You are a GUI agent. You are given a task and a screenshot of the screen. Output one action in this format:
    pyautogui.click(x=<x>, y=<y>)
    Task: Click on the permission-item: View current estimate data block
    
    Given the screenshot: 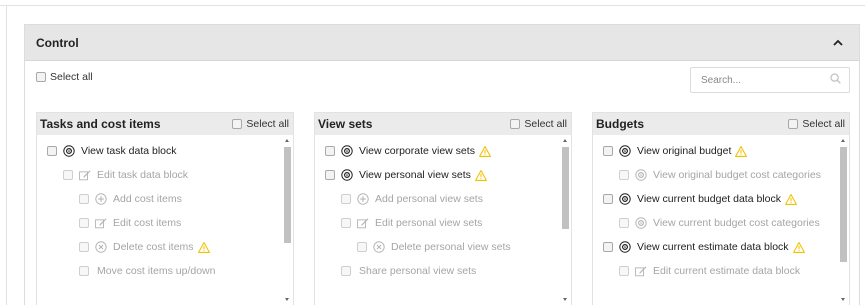 What is the action you would take?
    pyautogui.click(x=704, y=247)
    